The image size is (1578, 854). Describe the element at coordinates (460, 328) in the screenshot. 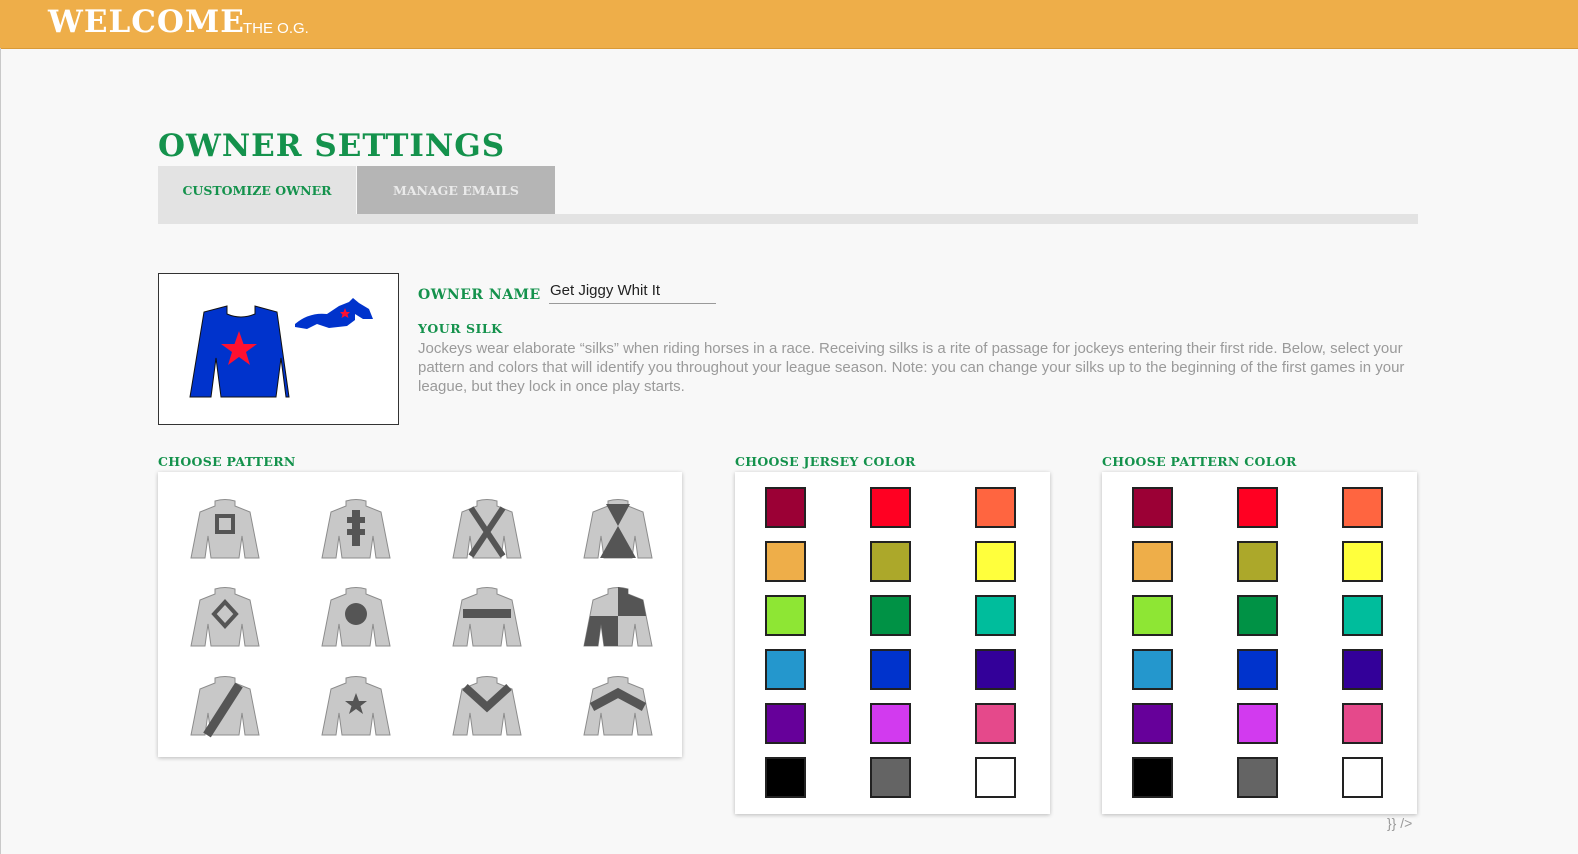

I see `your-silk-heading: YOUR SILK` at that location.